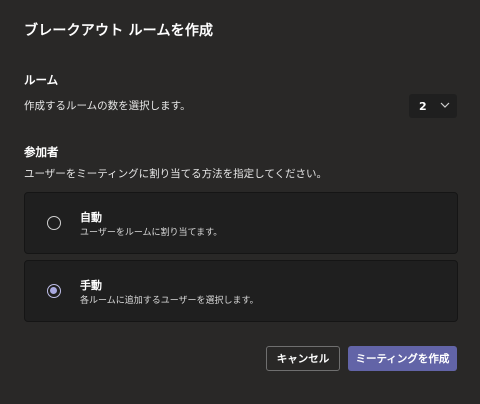  Describe the element at coordinates (423, 106) in the screenshot. I see `room-count-value: 2` at that location.